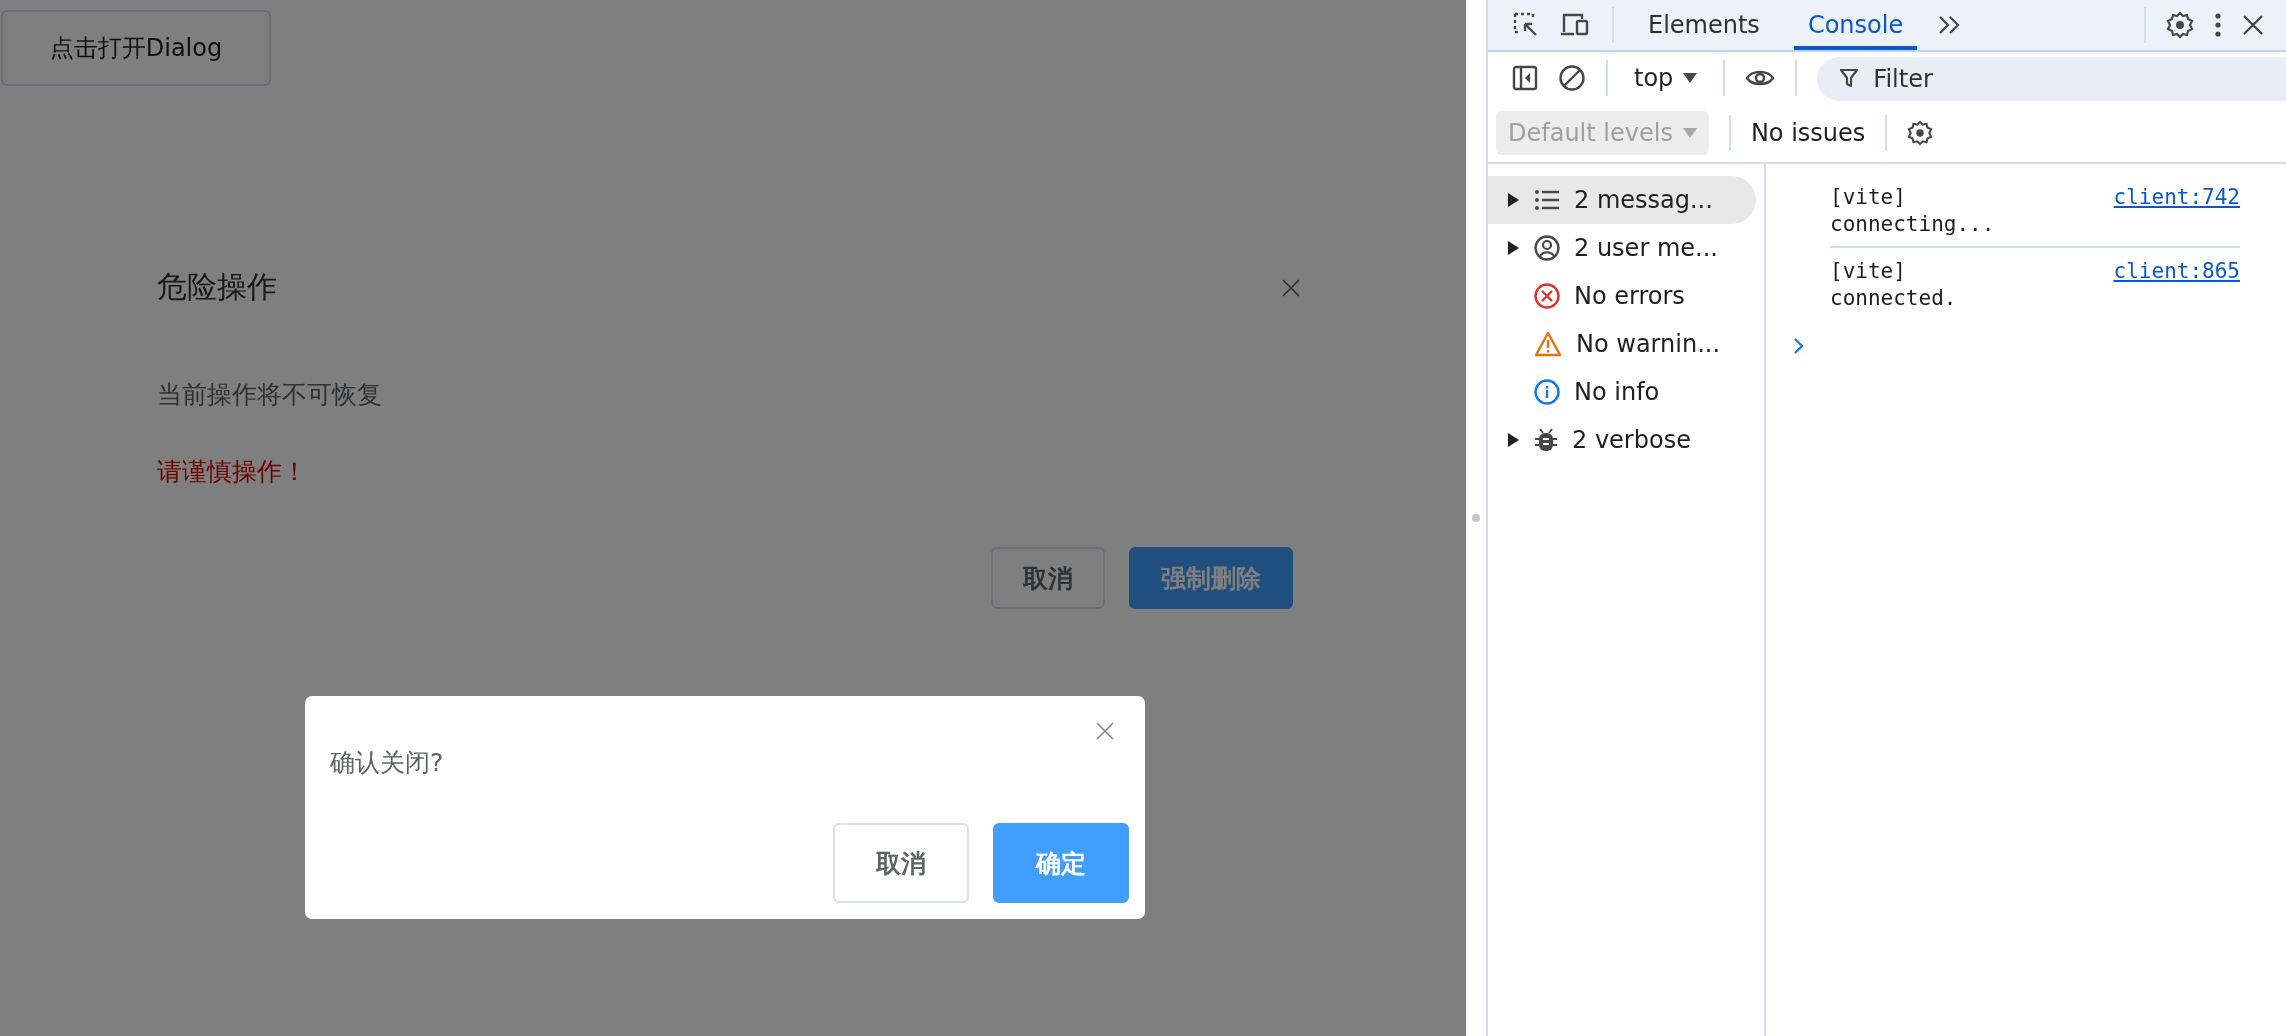 Image resolution: width=2286 pixels, height=1036 pixels. What do you see at coordinates (1799, 346) in the screenshot?
I see `prompt-icon` at bounding box center [1799, 346].